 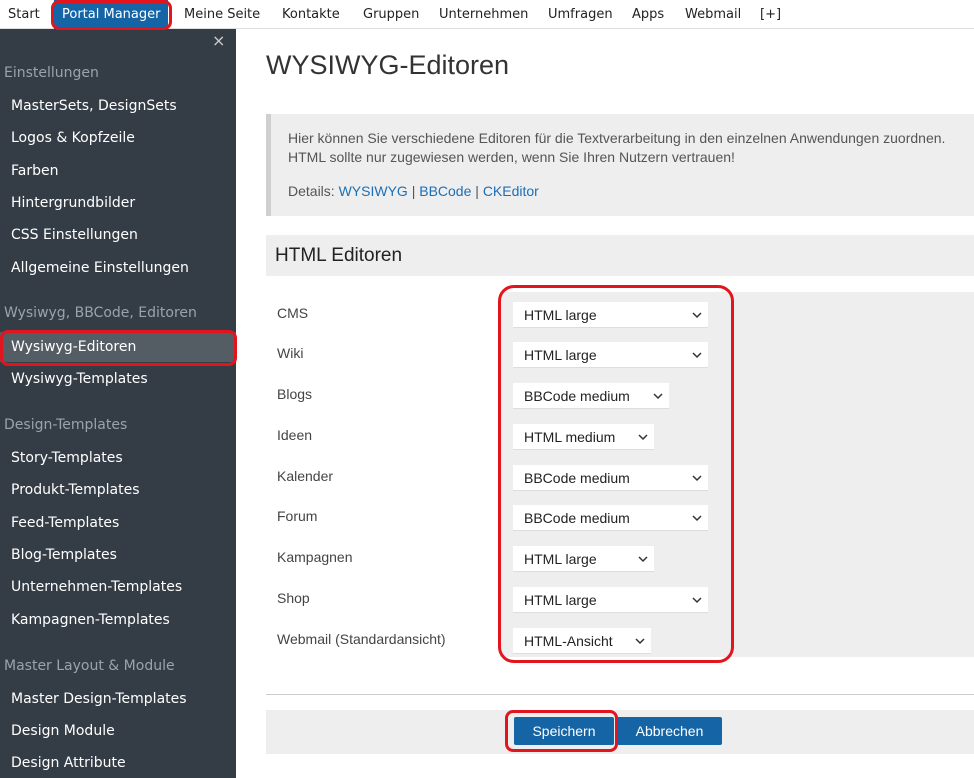 I want to click on select-webmail: HTML-Ansicht, so click(x=582, y=641).